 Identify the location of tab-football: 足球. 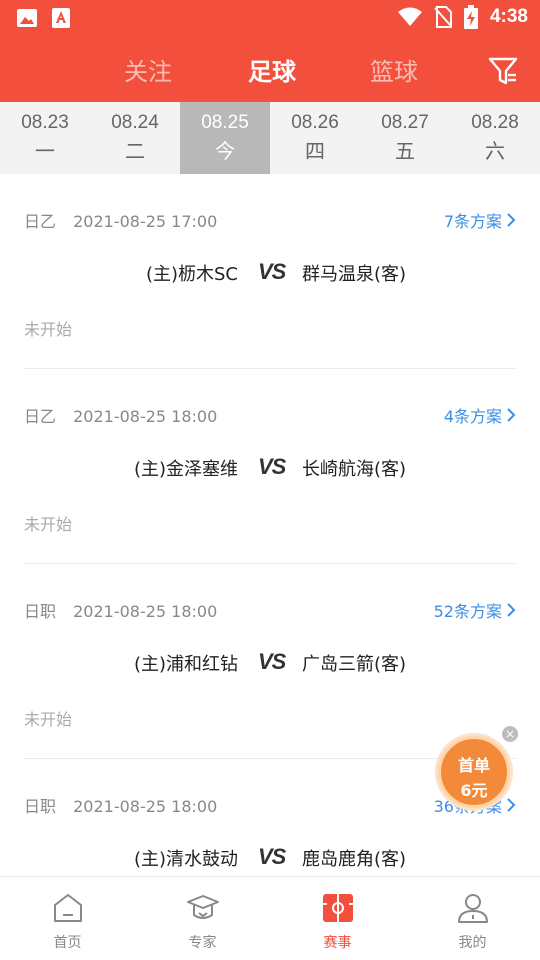
(272, 69).